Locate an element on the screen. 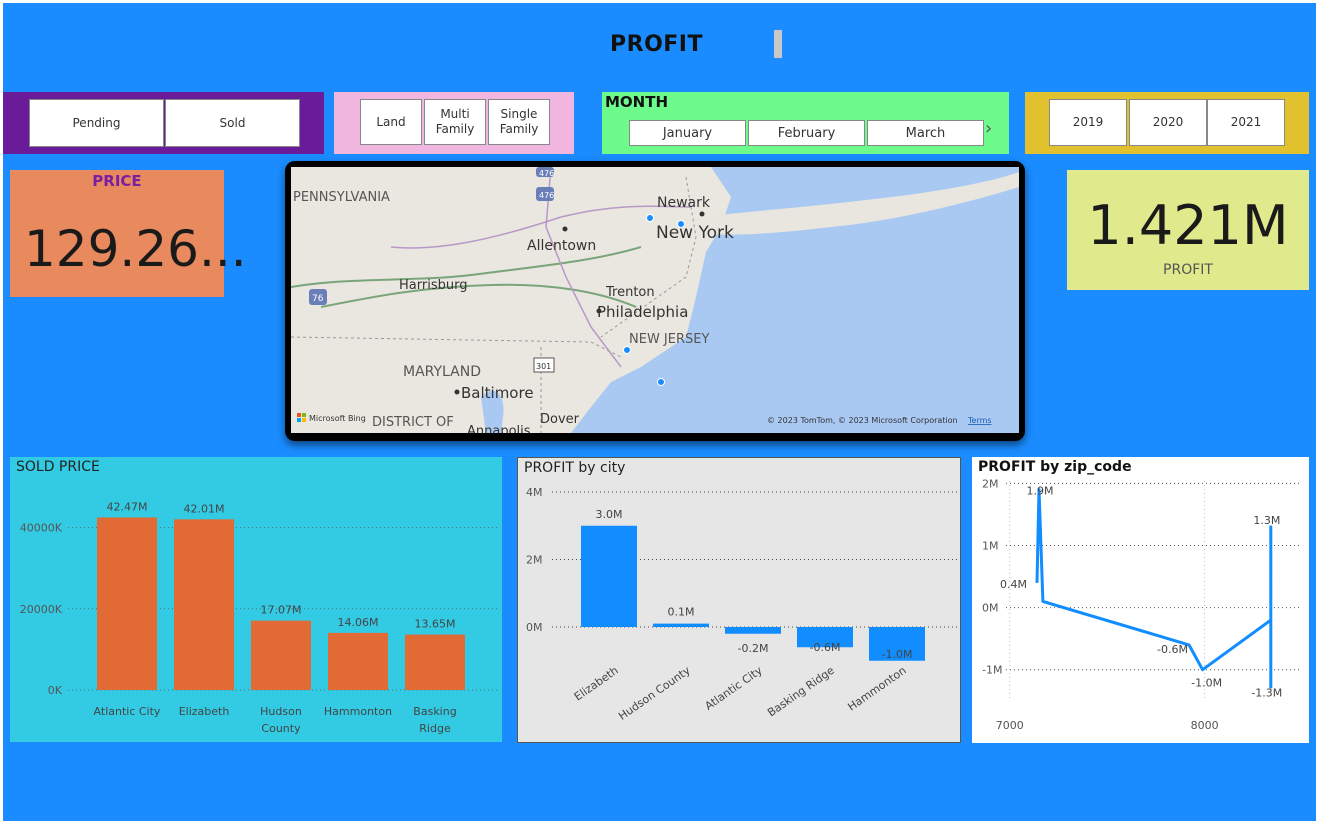  map-label-trenton: Trenton is located at coordinates (630, 292).